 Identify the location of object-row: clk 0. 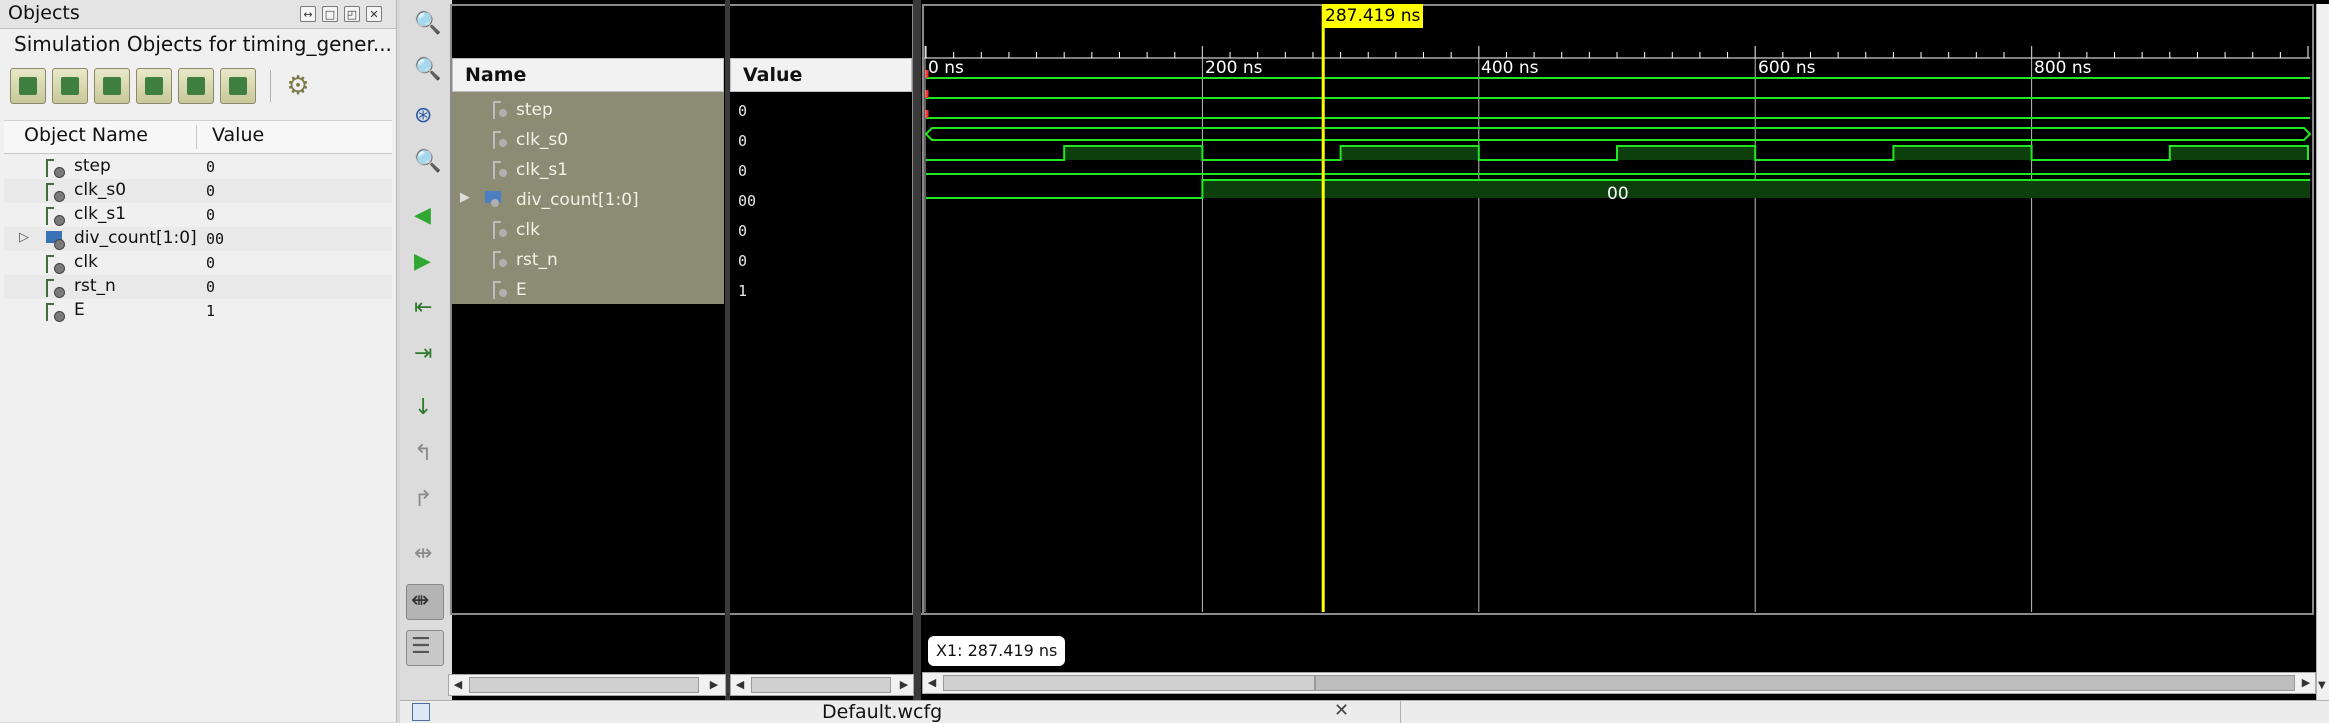
(198, 263).